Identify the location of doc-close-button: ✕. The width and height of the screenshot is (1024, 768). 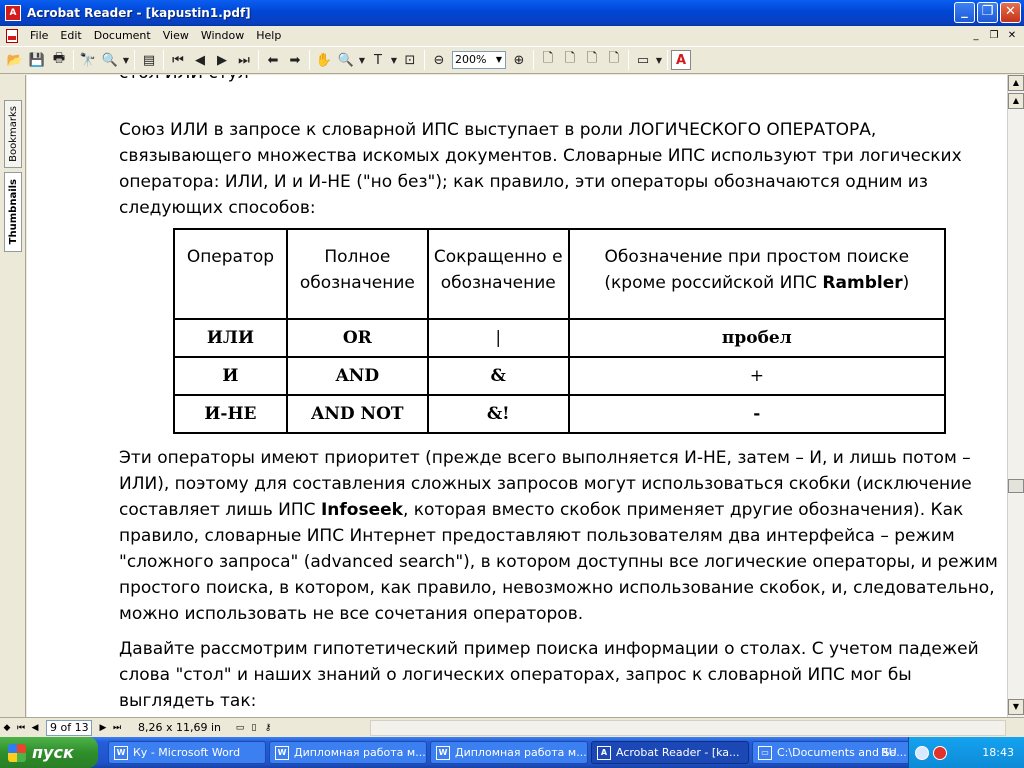
(1012, 36).